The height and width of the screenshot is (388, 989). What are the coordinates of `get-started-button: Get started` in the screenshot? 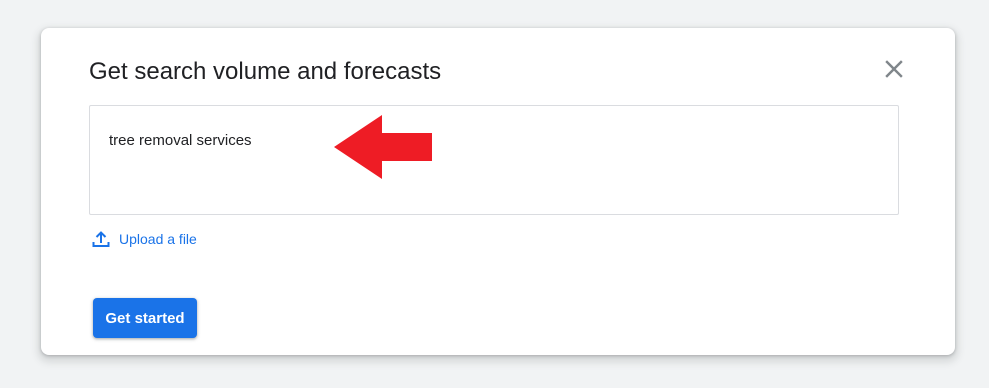 It's located at (145, 318).